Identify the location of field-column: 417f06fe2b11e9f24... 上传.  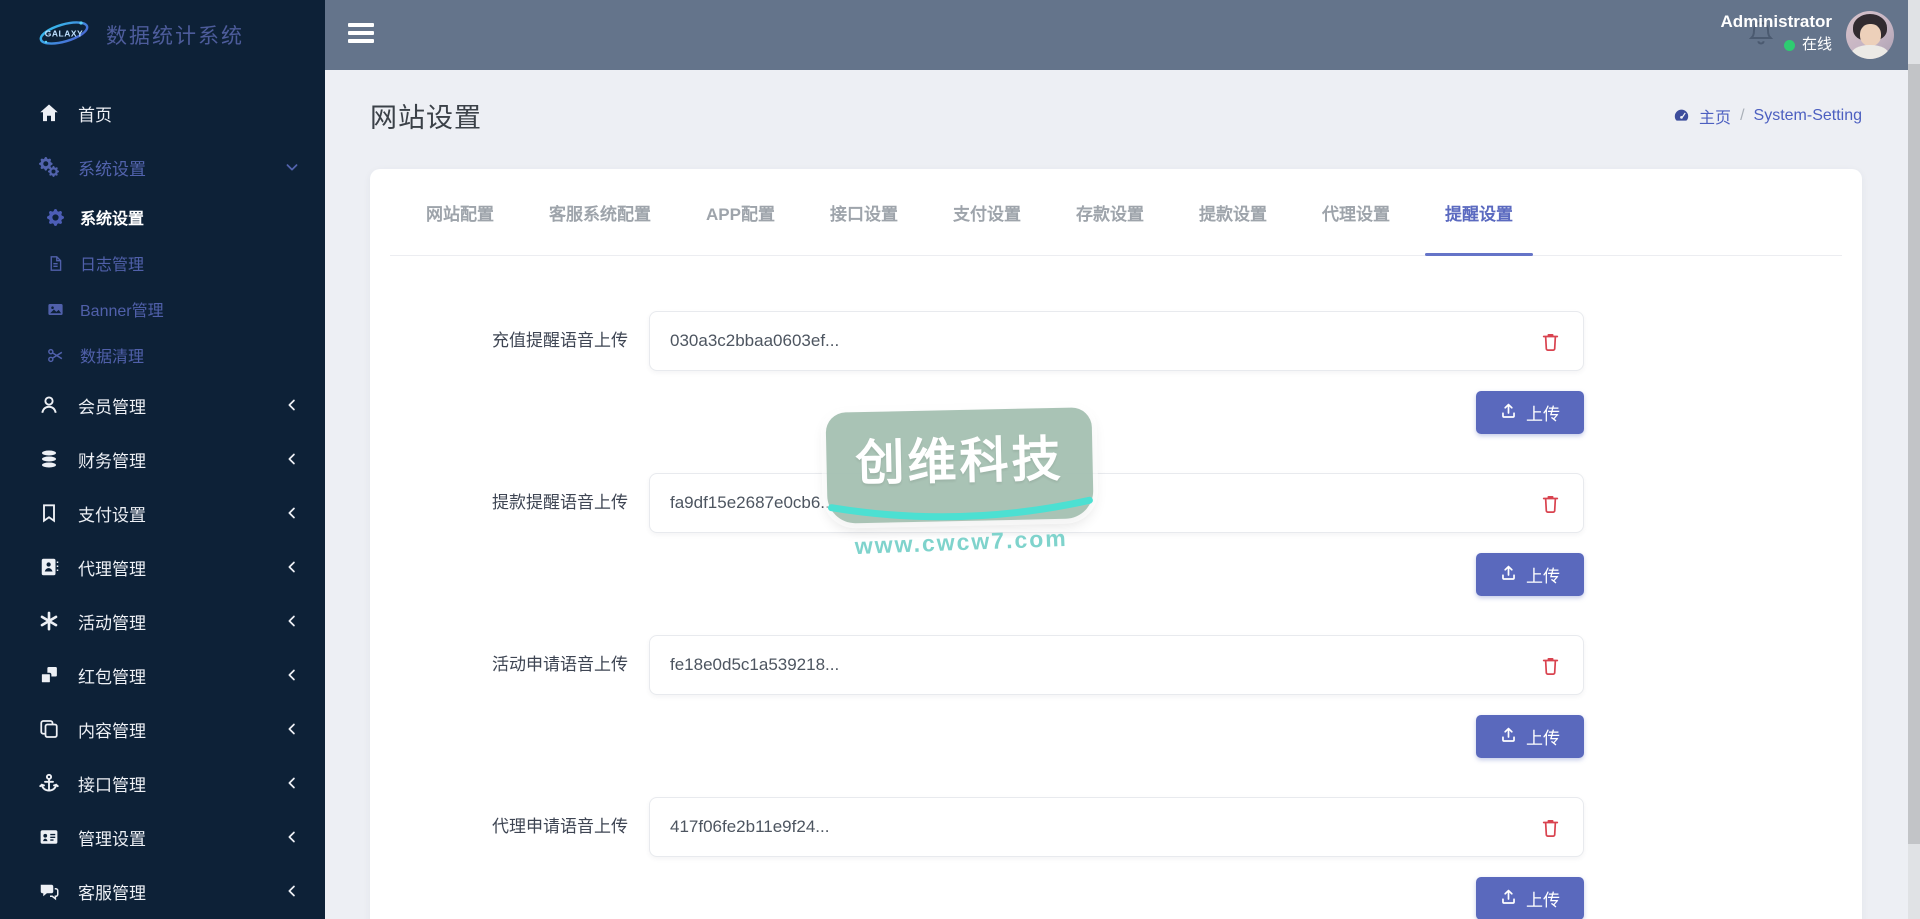
(1116, 858).